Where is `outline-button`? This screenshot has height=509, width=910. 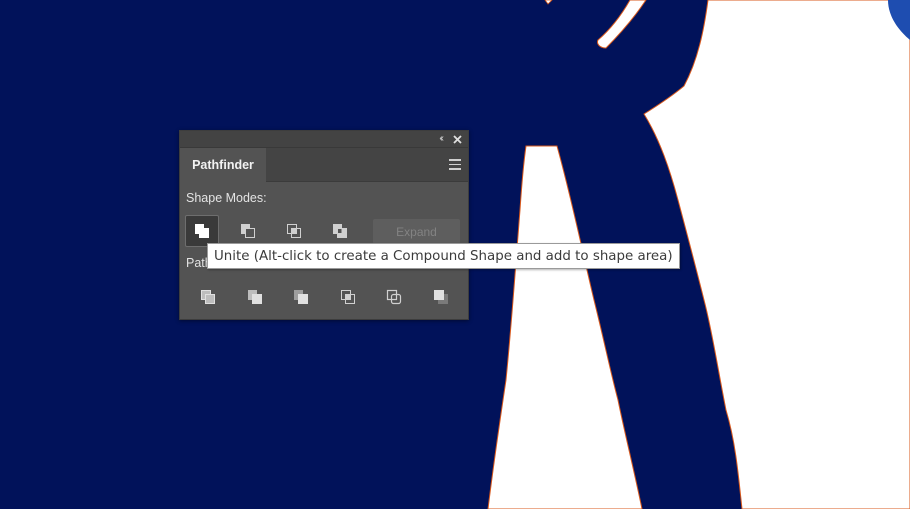
outline-button is located at coordinates (394, 297).